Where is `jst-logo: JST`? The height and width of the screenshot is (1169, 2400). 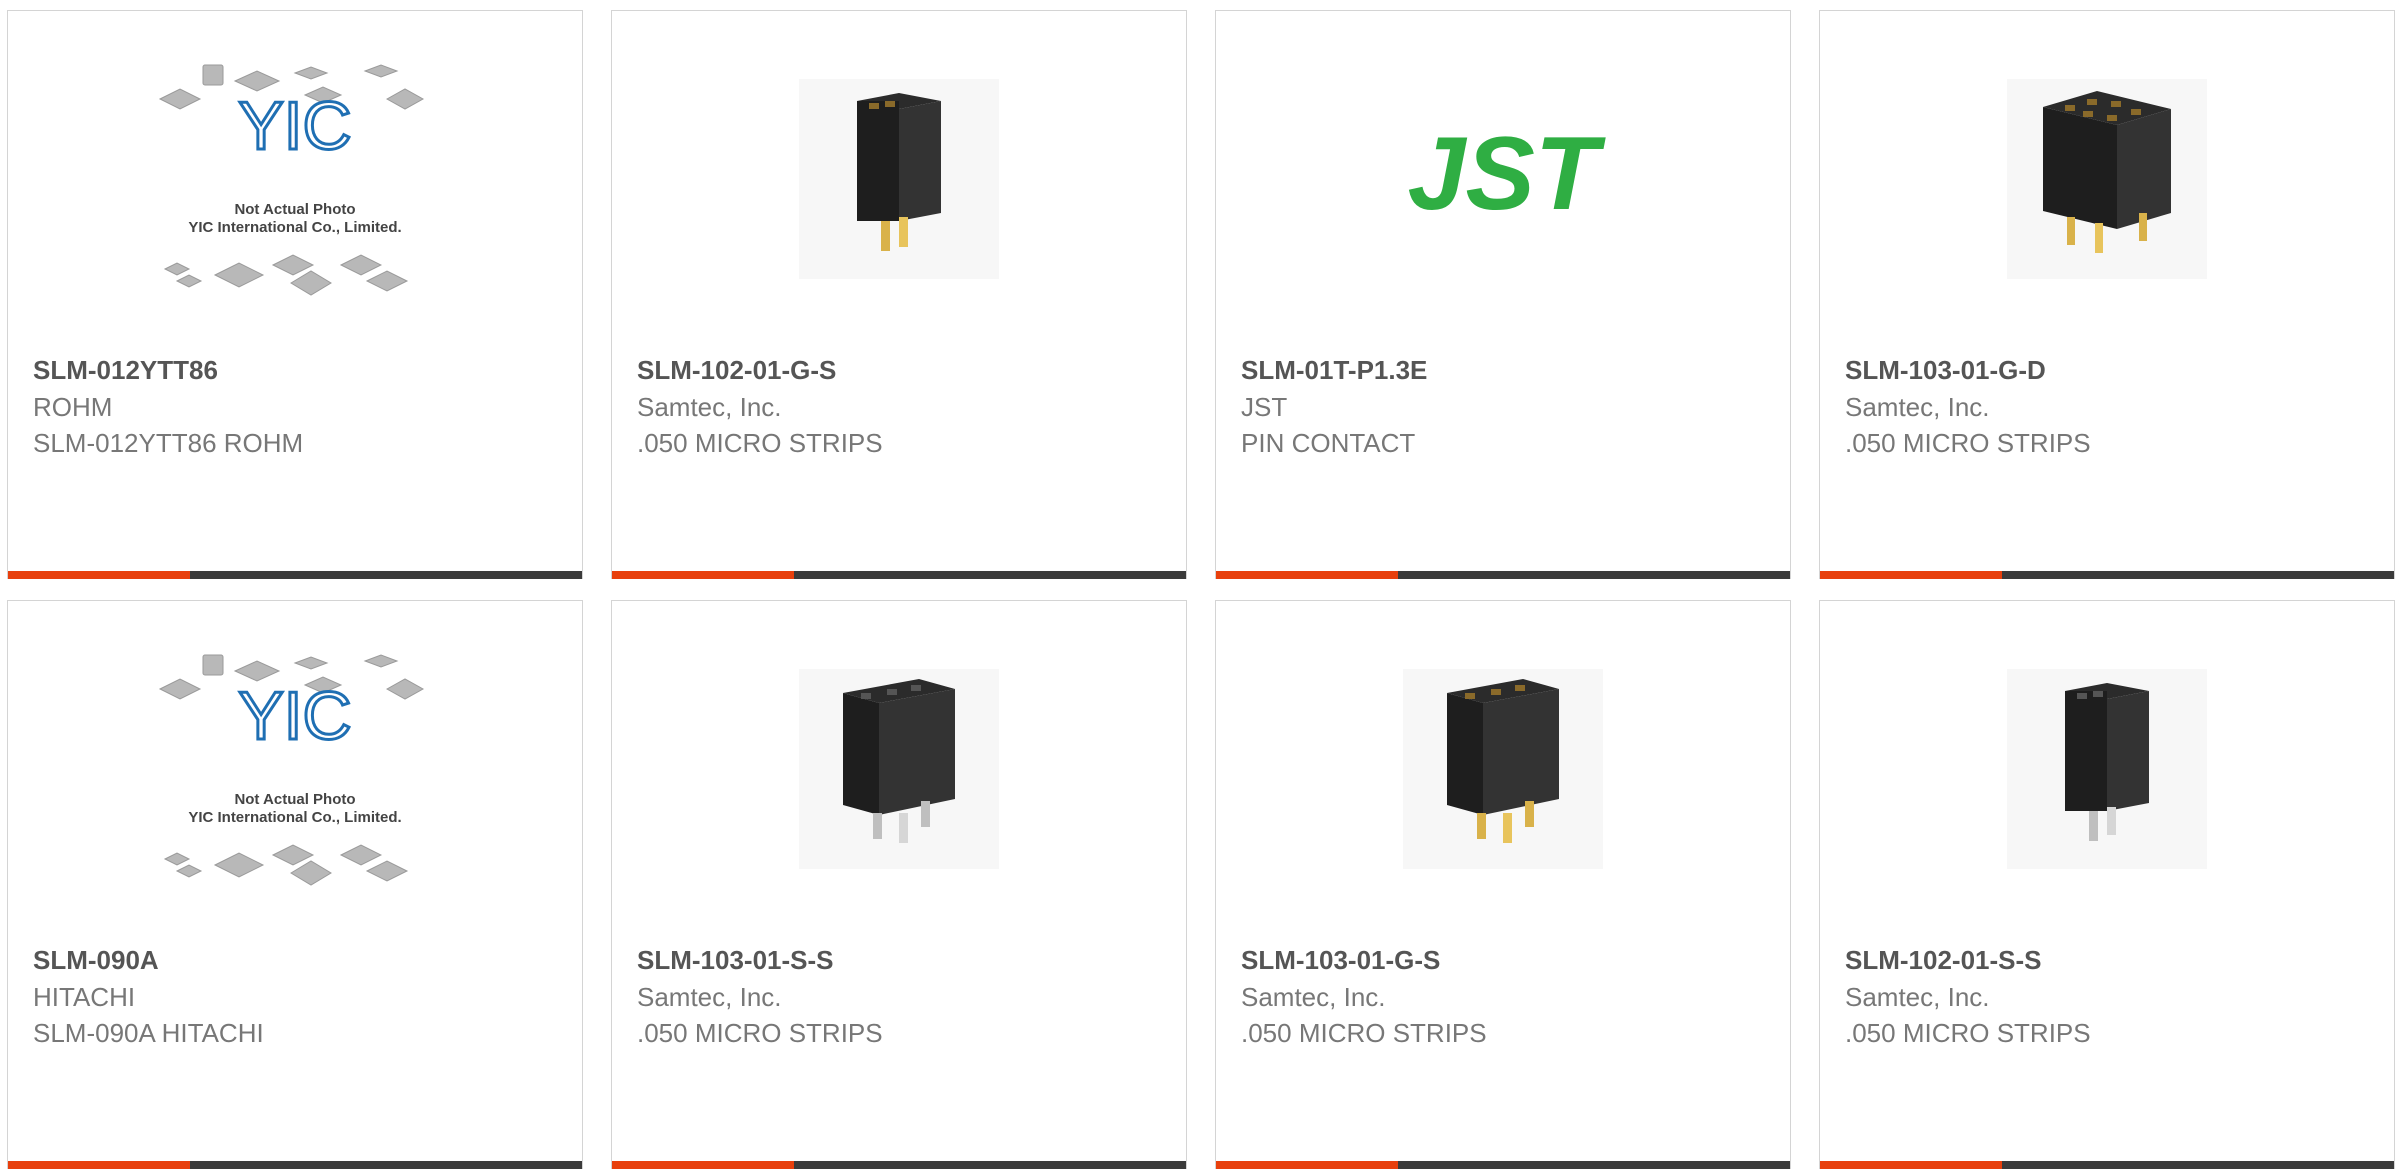 jst-logo: JST is located at coordinates (1507, 174).